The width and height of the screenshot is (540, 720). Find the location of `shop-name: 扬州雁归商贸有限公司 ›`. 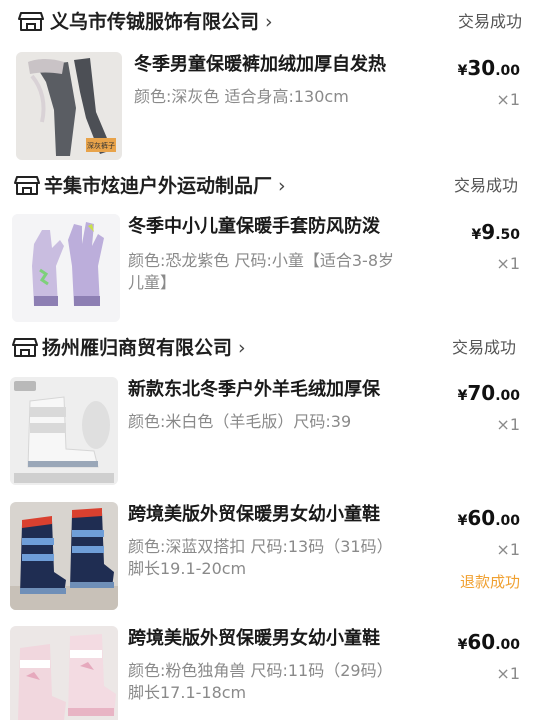

shop-name: 扬州雁归商贸有限公司 › is located at coordinates (144, 348).